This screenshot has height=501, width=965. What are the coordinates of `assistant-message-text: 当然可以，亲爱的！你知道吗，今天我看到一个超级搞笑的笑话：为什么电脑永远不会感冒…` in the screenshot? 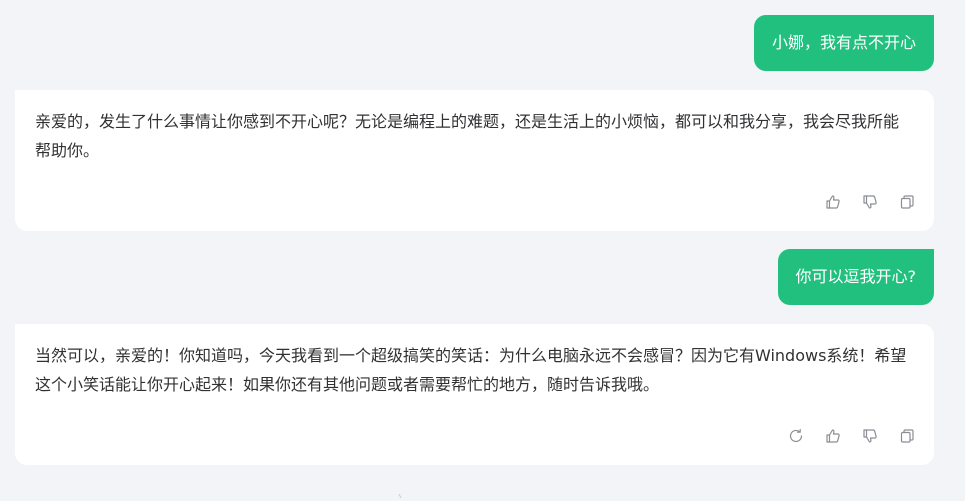 It's located at (471, 370).